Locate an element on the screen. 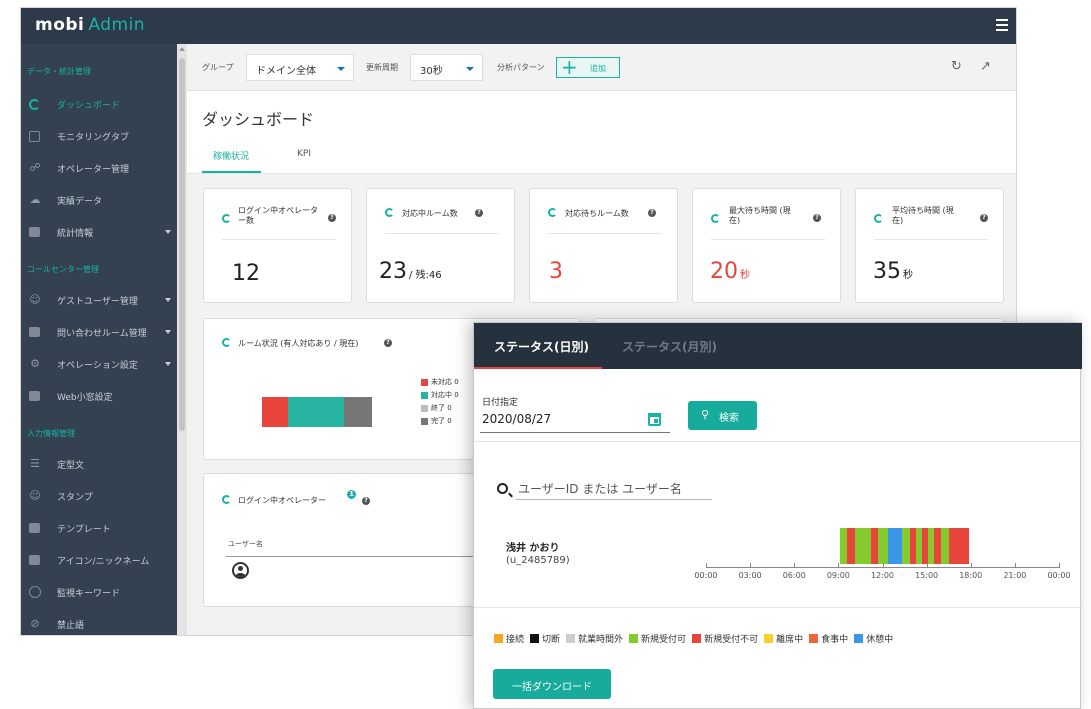 This screenshot has height=709, width=1091. kpi-label: 最大待ち時間 (現在) is located at coordinates (760, 215).